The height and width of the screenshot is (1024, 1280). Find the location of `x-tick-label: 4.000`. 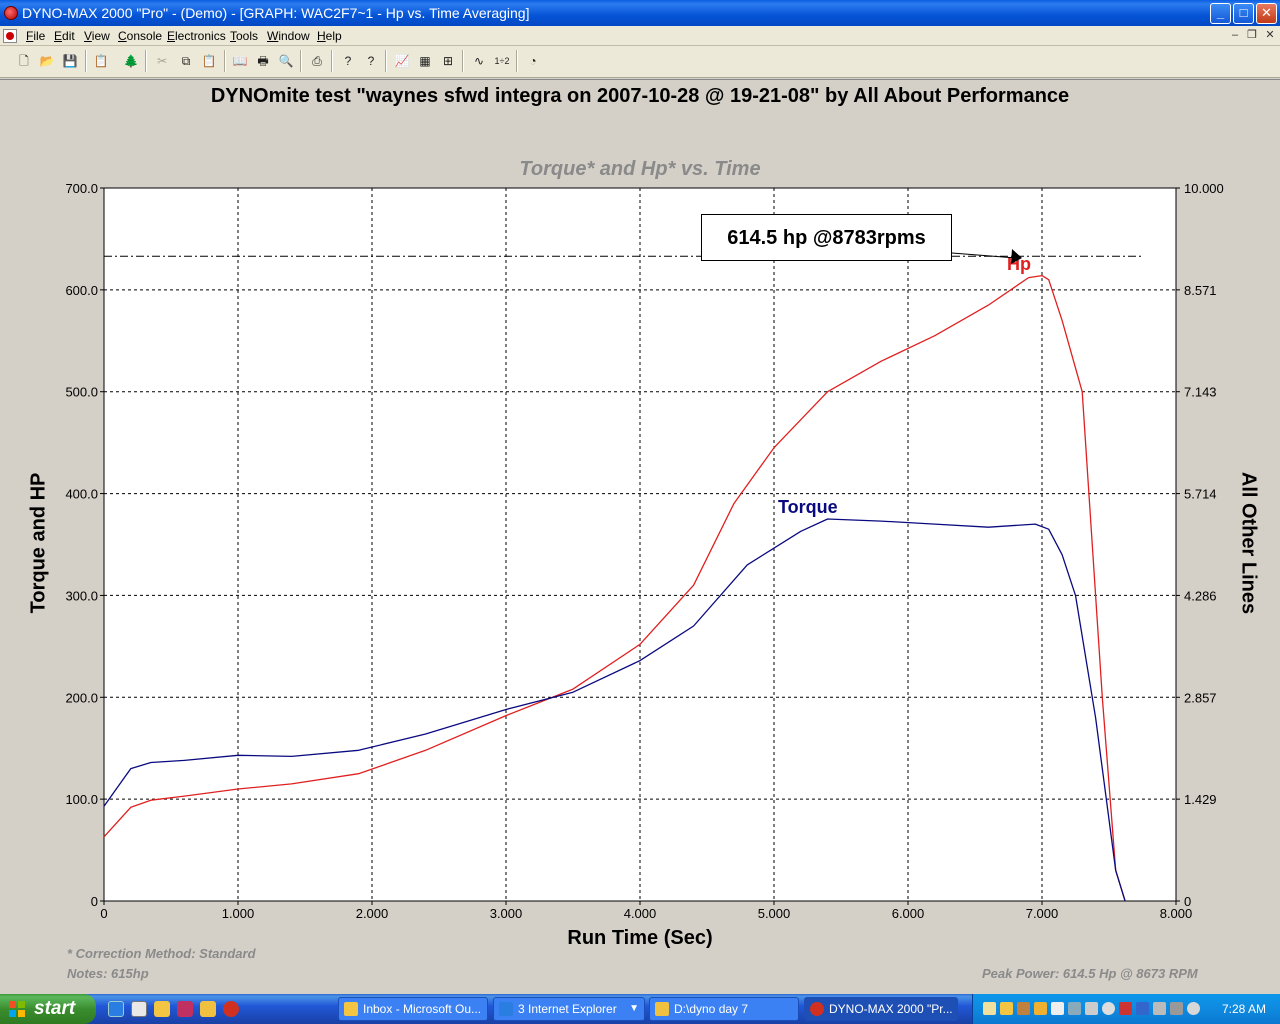

x-tick-label: 4.000 is located at coordinates (640, 913).